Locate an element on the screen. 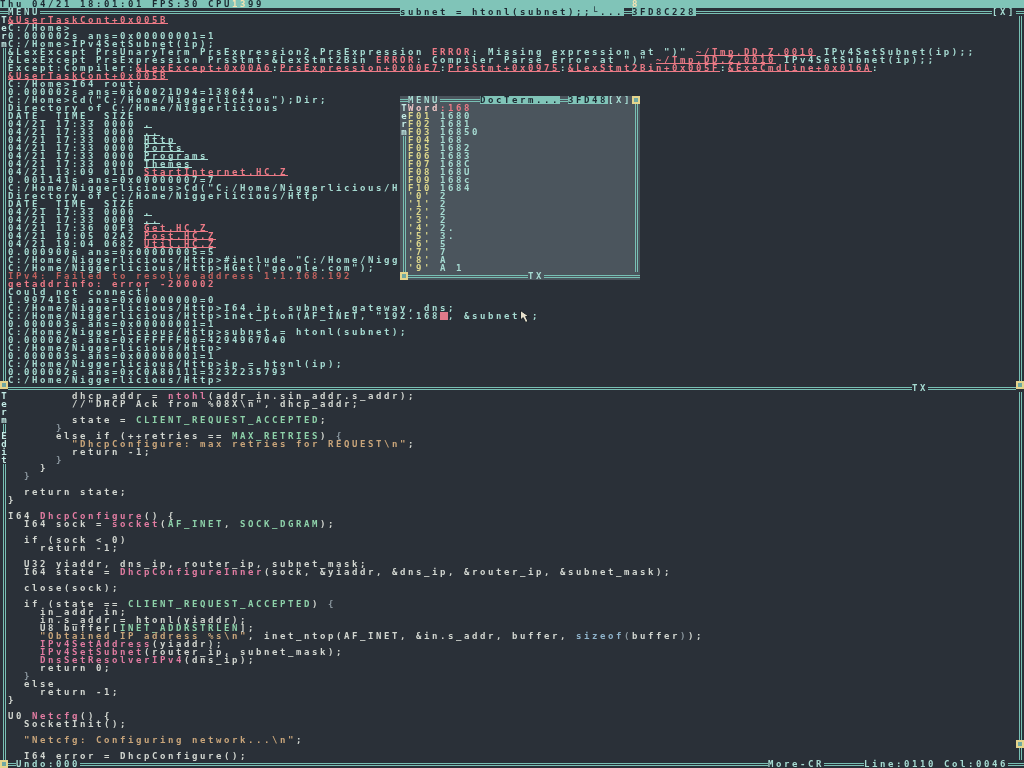 This screenshot has height=768, width=1024. entry-key: F03 is located at coordinates (420, 132).